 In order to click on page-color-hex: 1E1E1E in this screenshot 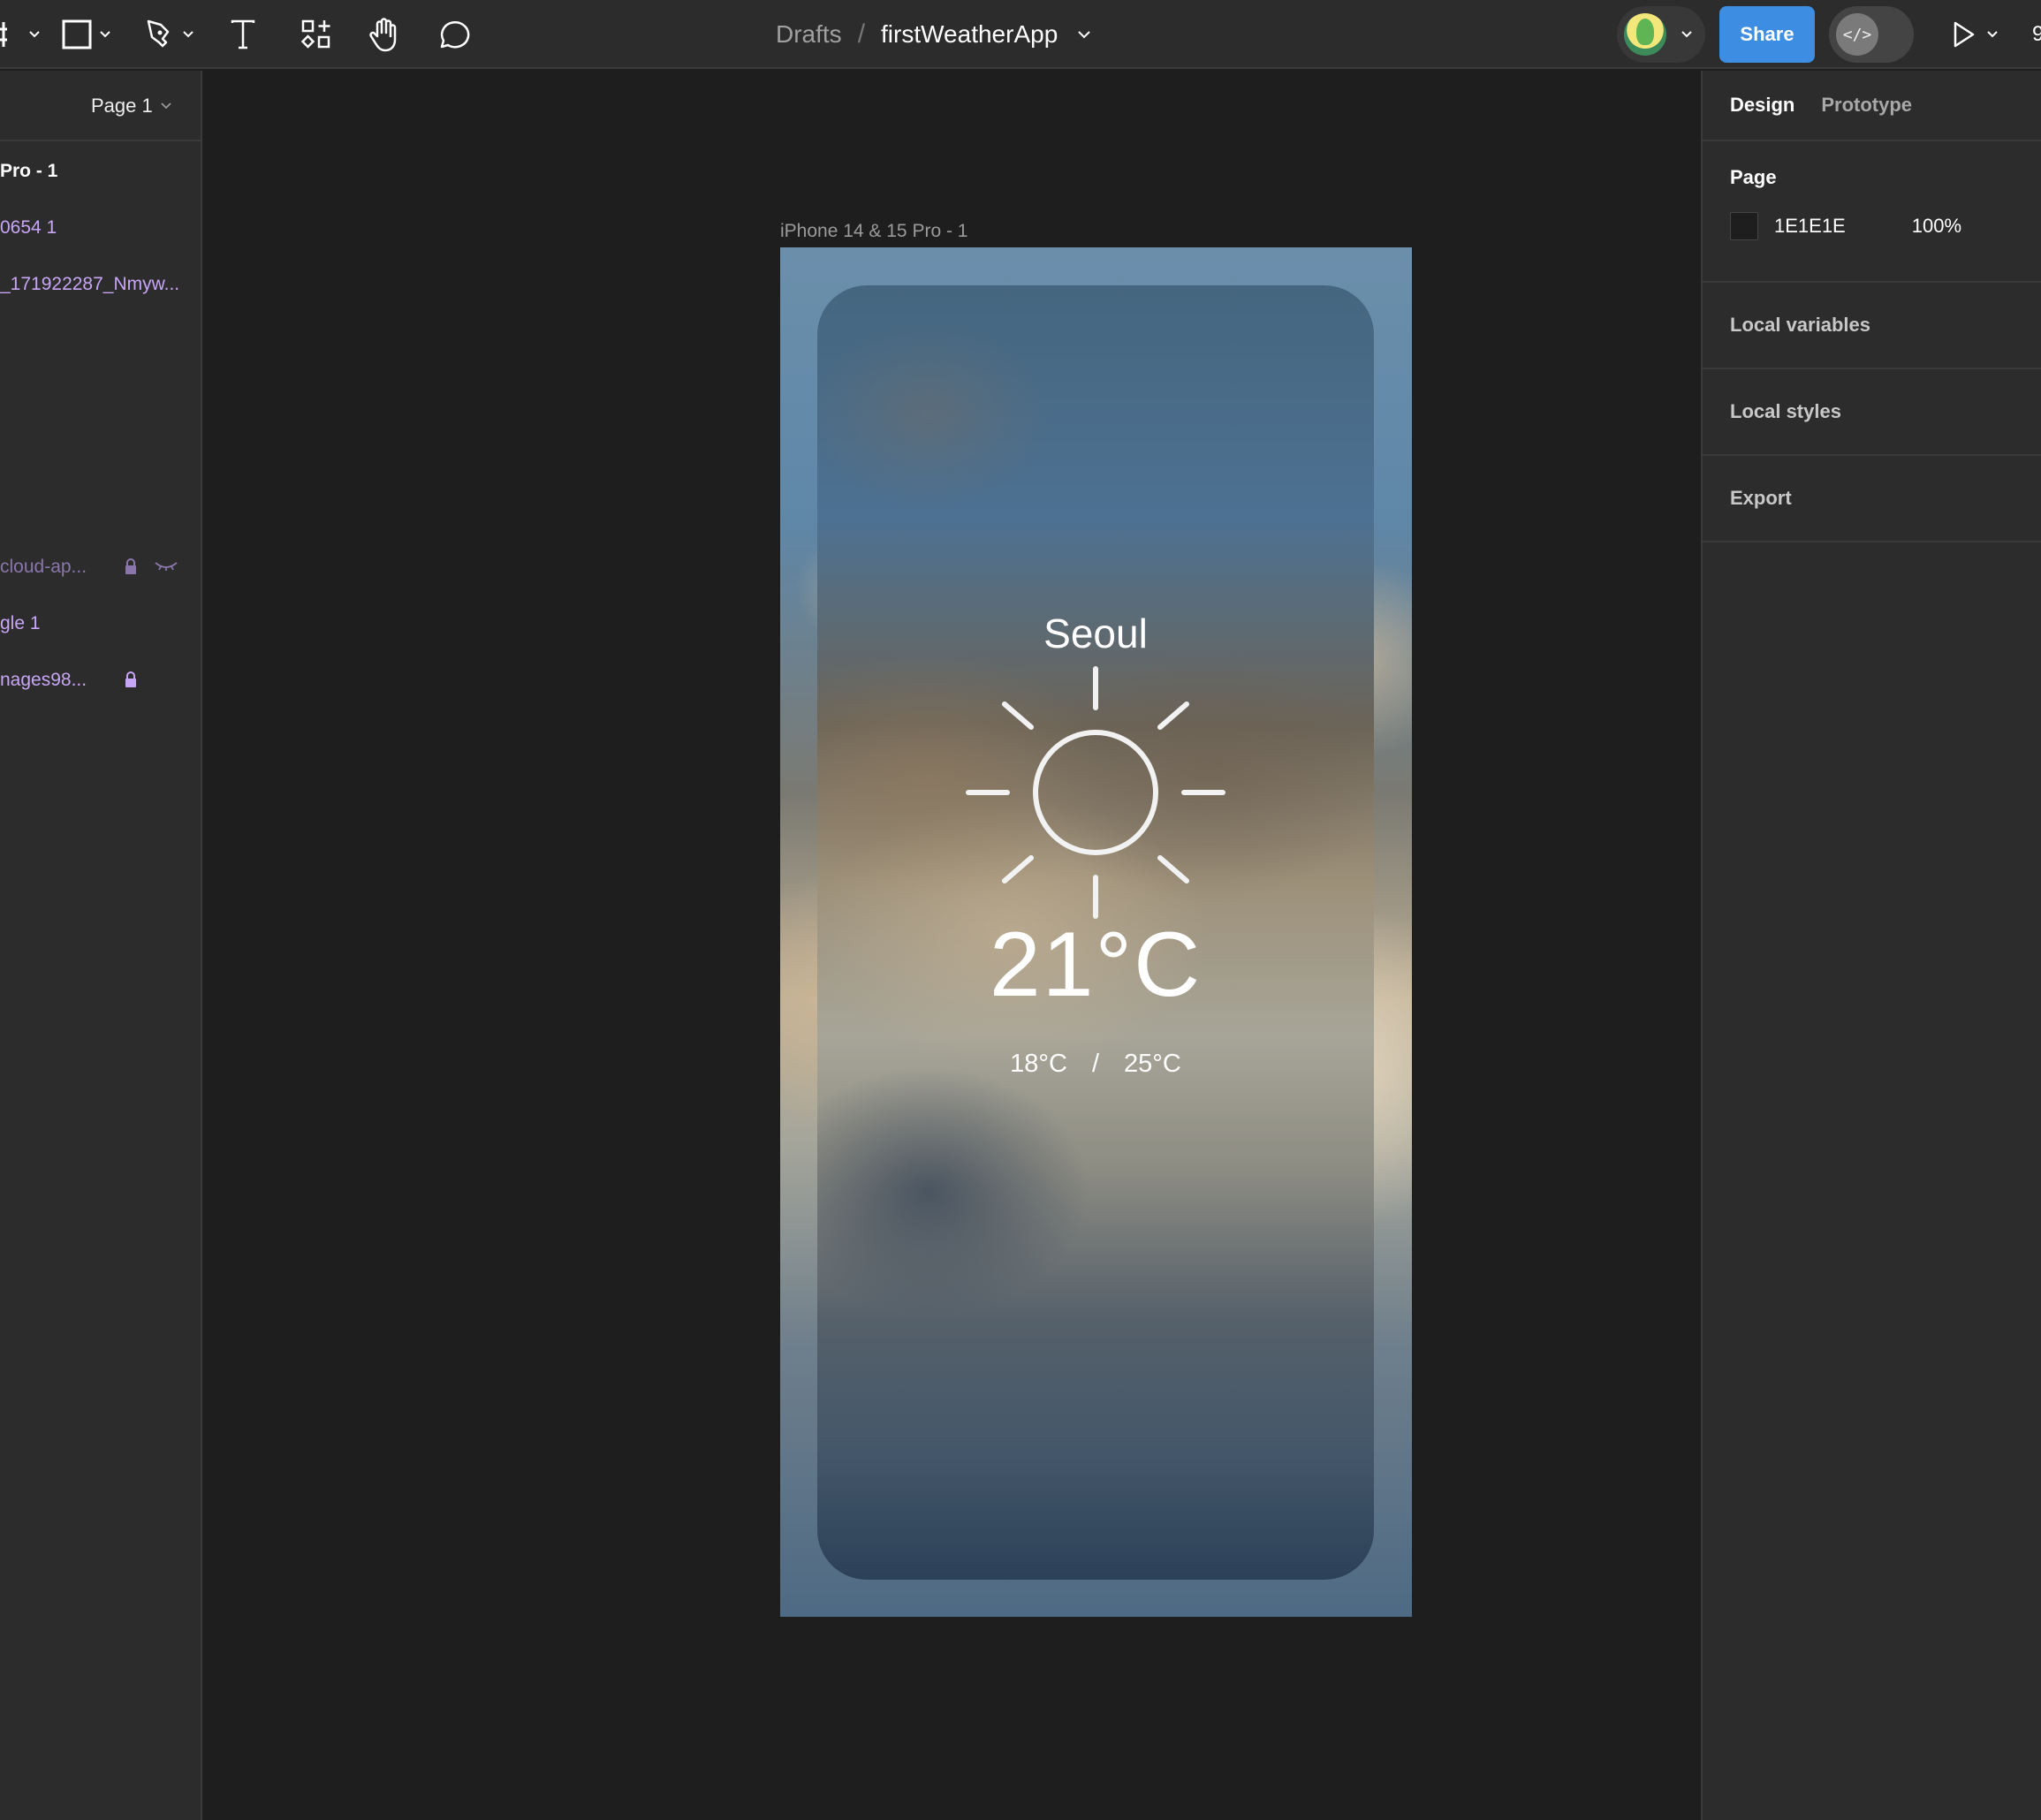, I will do `click(1810, 226)`.